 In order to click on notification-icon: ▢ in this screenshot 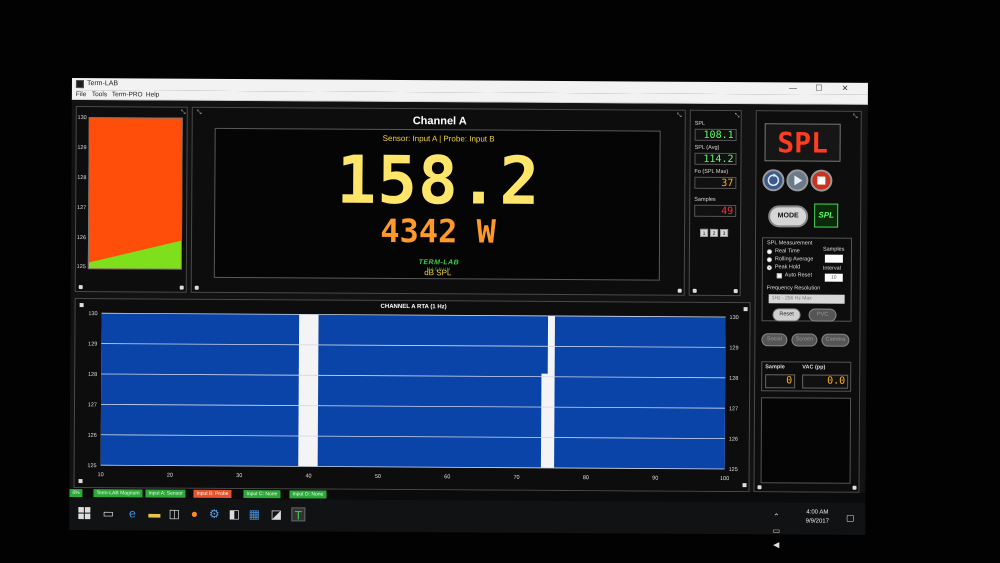, I will do `click(850, 518)`.